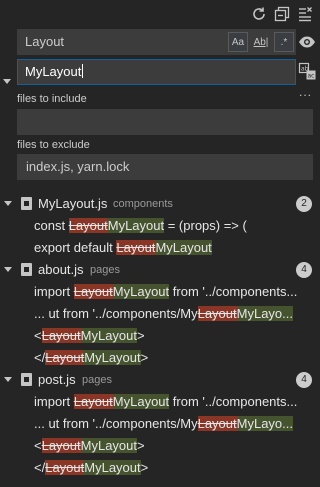 The image size is (320, 487). What do you see at coordinates (156, 72) in the screenshot?
I see `replace-input: MyLayout` at bounding box center [156, 72].